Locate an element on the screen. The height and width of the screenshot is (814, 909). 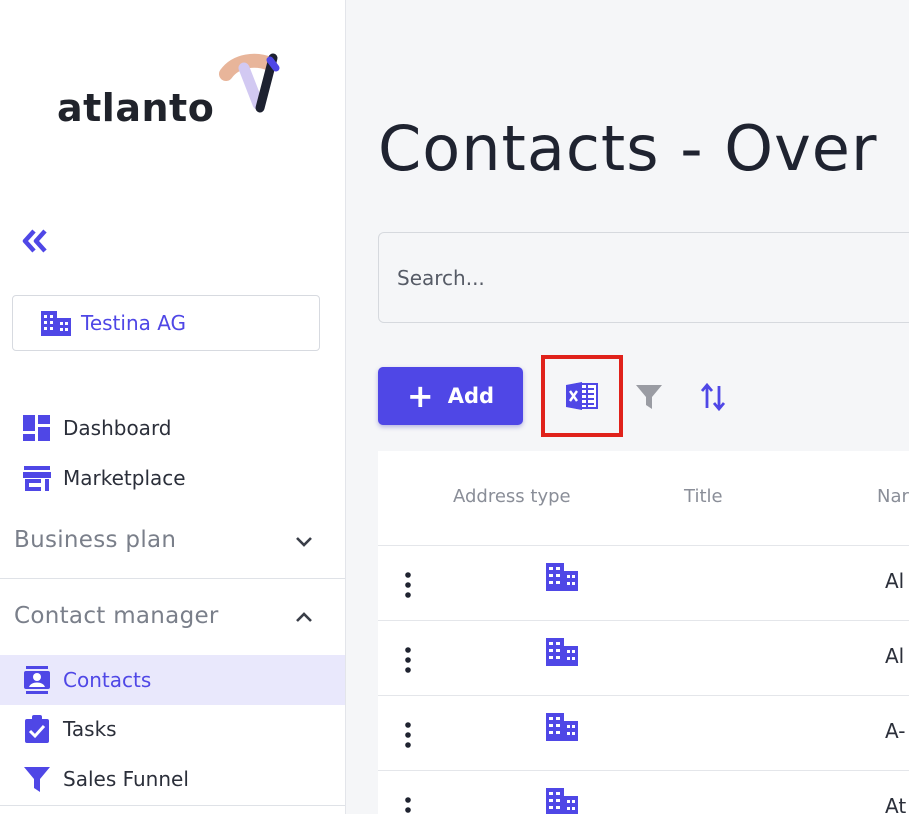
collapse-sidebar-button is located at coordinates (35, 241).